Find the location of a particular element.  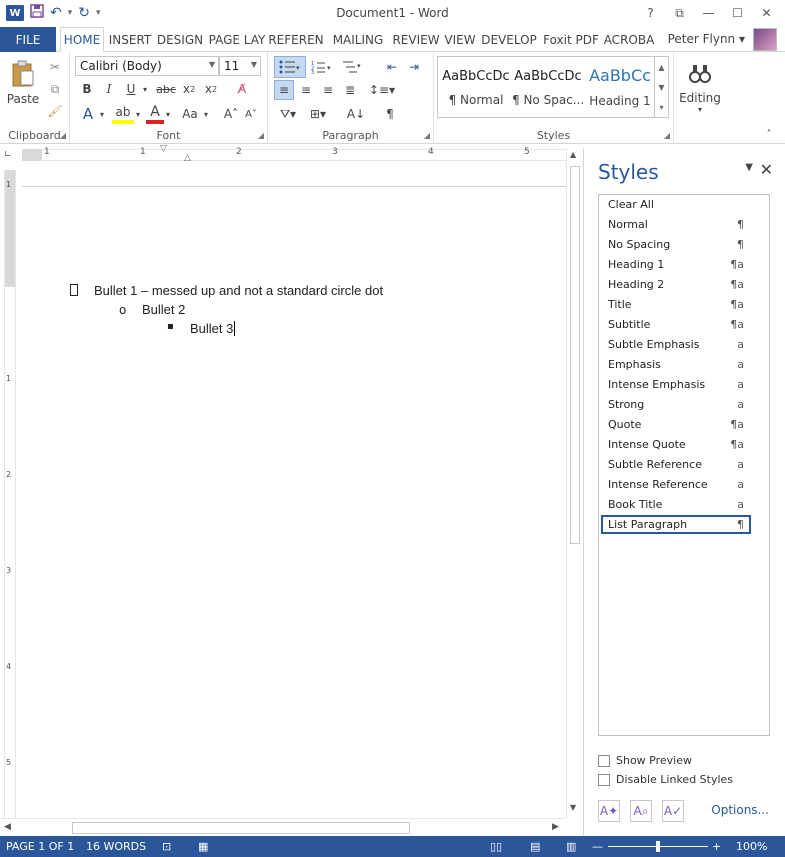

print-layout-icon: ▤ is located at coordinates (535, 846).